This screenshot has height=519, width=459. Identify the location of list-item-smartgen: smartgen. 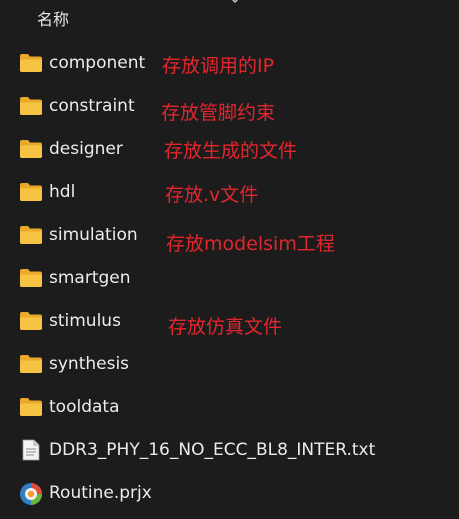
(229, 278).